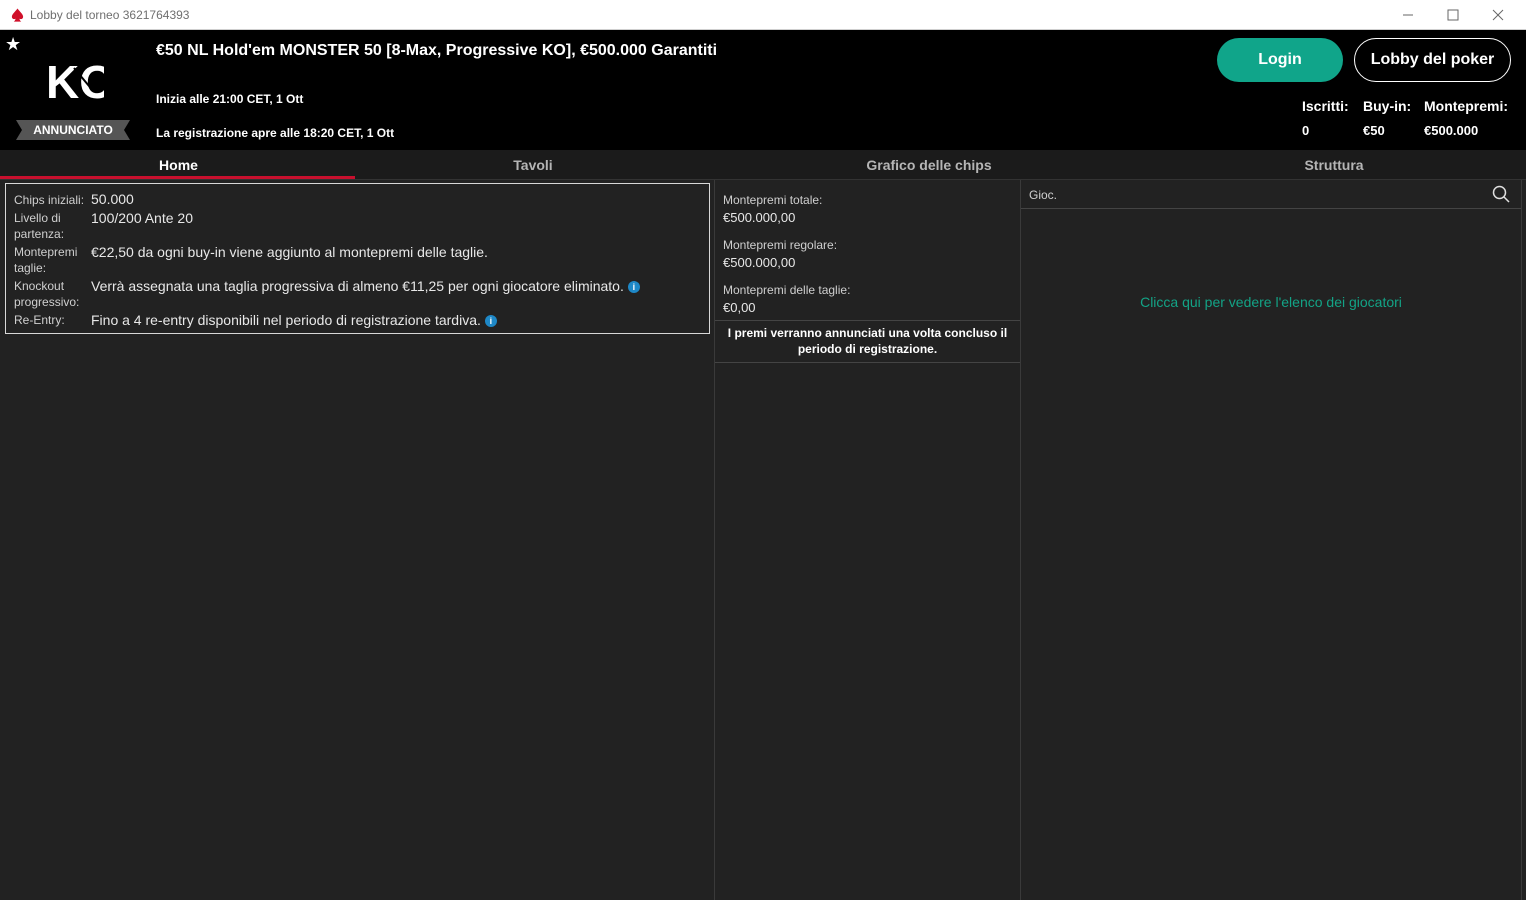 This screenshot has width=1526, height=900. I want to click on minimize-icon, so click(1408, 15).